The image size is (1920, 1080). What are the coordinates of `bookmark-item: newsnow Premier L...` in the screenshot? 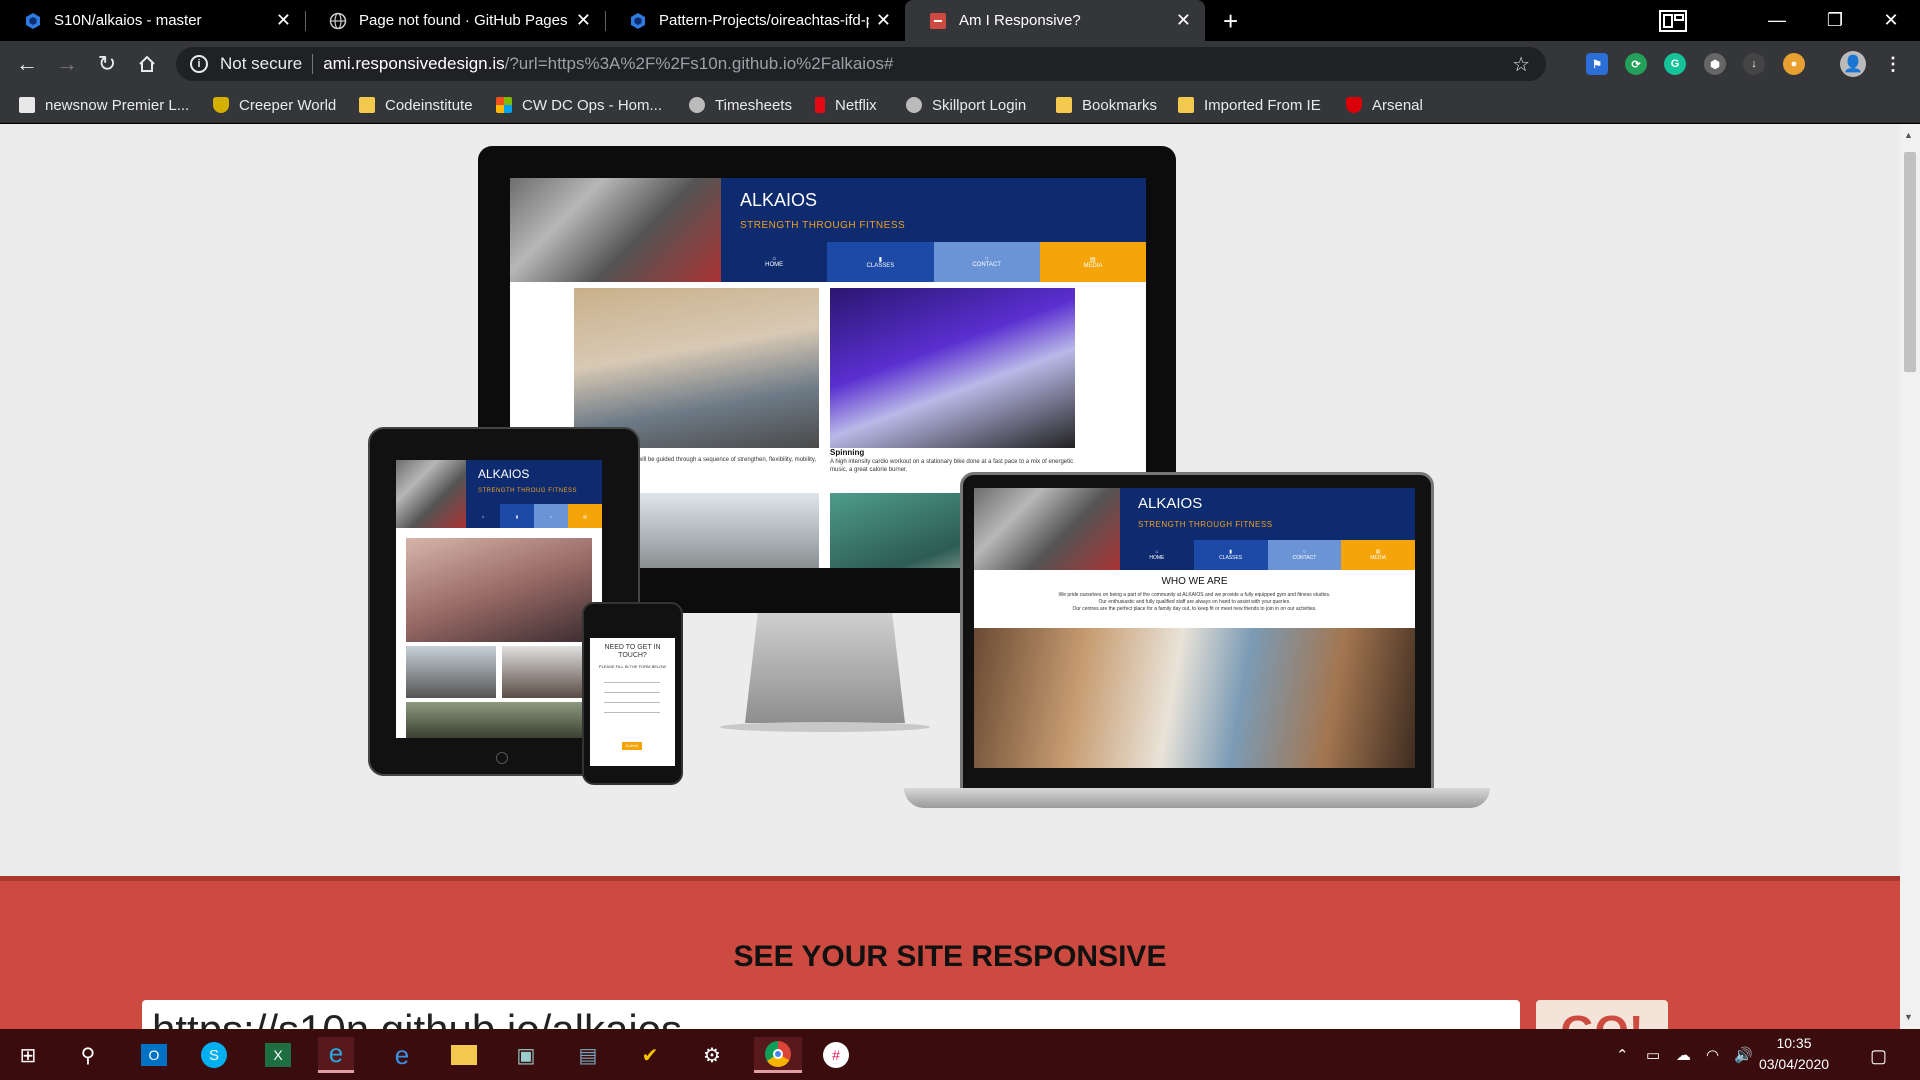 It's located at (104, 105).